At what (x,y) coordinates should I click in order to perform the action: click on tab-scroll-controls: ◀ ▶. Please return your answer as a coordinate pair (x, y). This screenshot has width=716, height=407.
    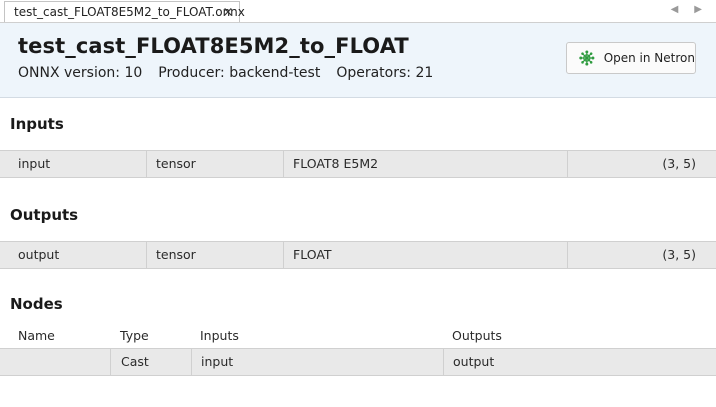
    Looking at the image, I should click on (686, 9).